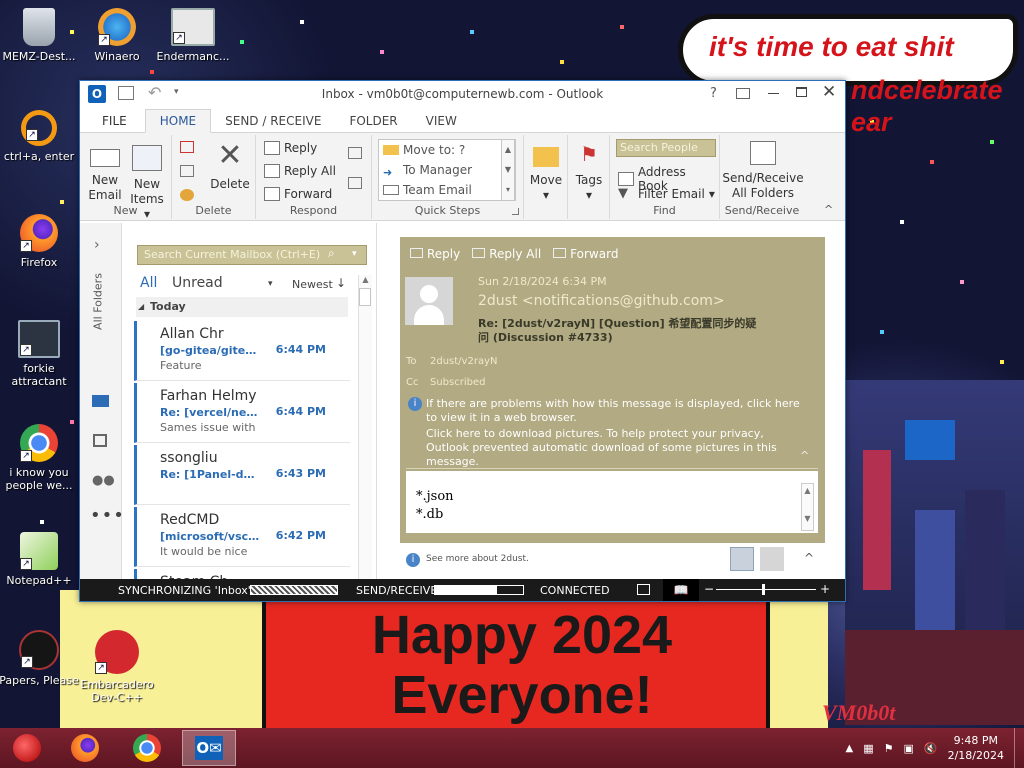  I want to click on search-magnifier-icon: ⌕, so click(331, 253).